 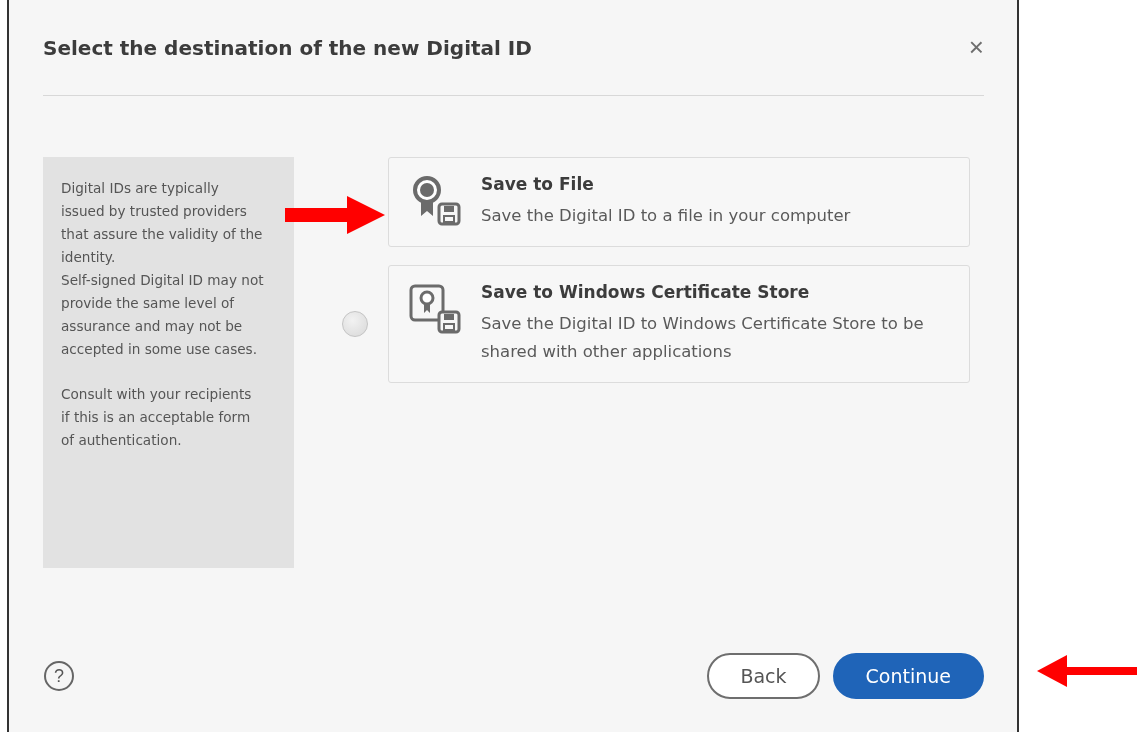 I want to click on continue-button: Continue, so click(x=908, y=676).